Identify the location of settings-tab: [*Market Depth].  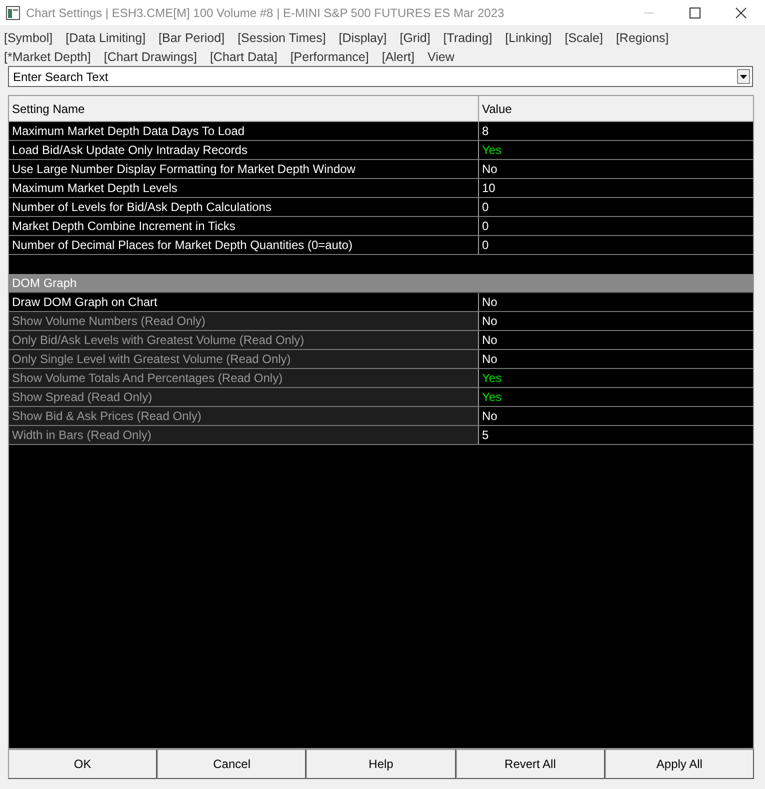
(47, 57).